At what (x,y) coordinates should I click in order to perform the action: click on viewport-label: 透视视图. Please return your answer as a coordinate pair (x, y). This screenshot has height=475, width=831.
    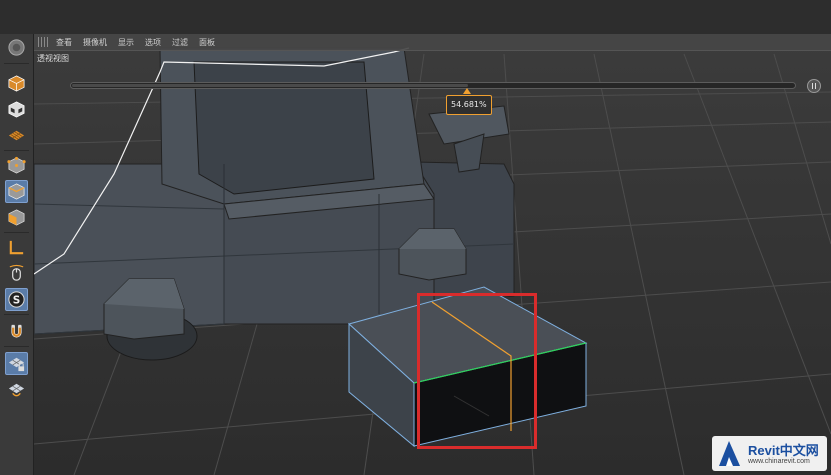
    Looking at the image, I should click on (53, 58).